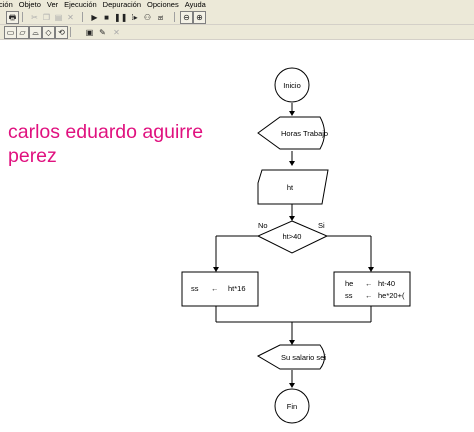 The height and width of the screenshot is (432, 474). What do you see at coordinates (369, 295) in the screenshot?
I see `right-assign-arrow-2: ←` at bounding box center [369, 295].